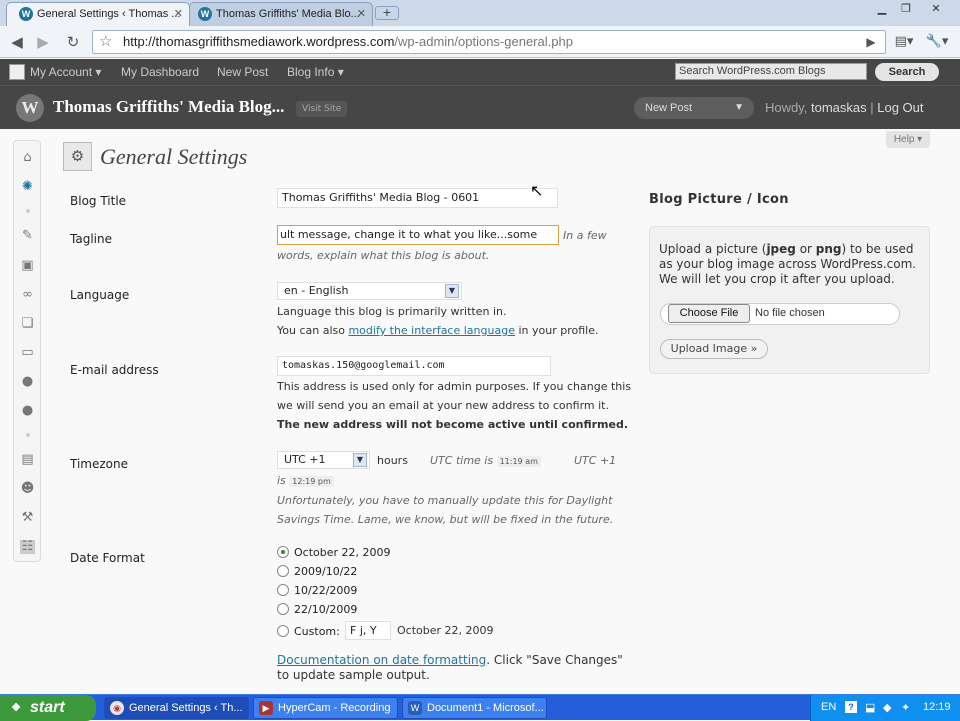 The image size is (960, 721). Describe the element at coordinates (27, 411) in the screenshot. I see `polls-icon: ●` at that location.